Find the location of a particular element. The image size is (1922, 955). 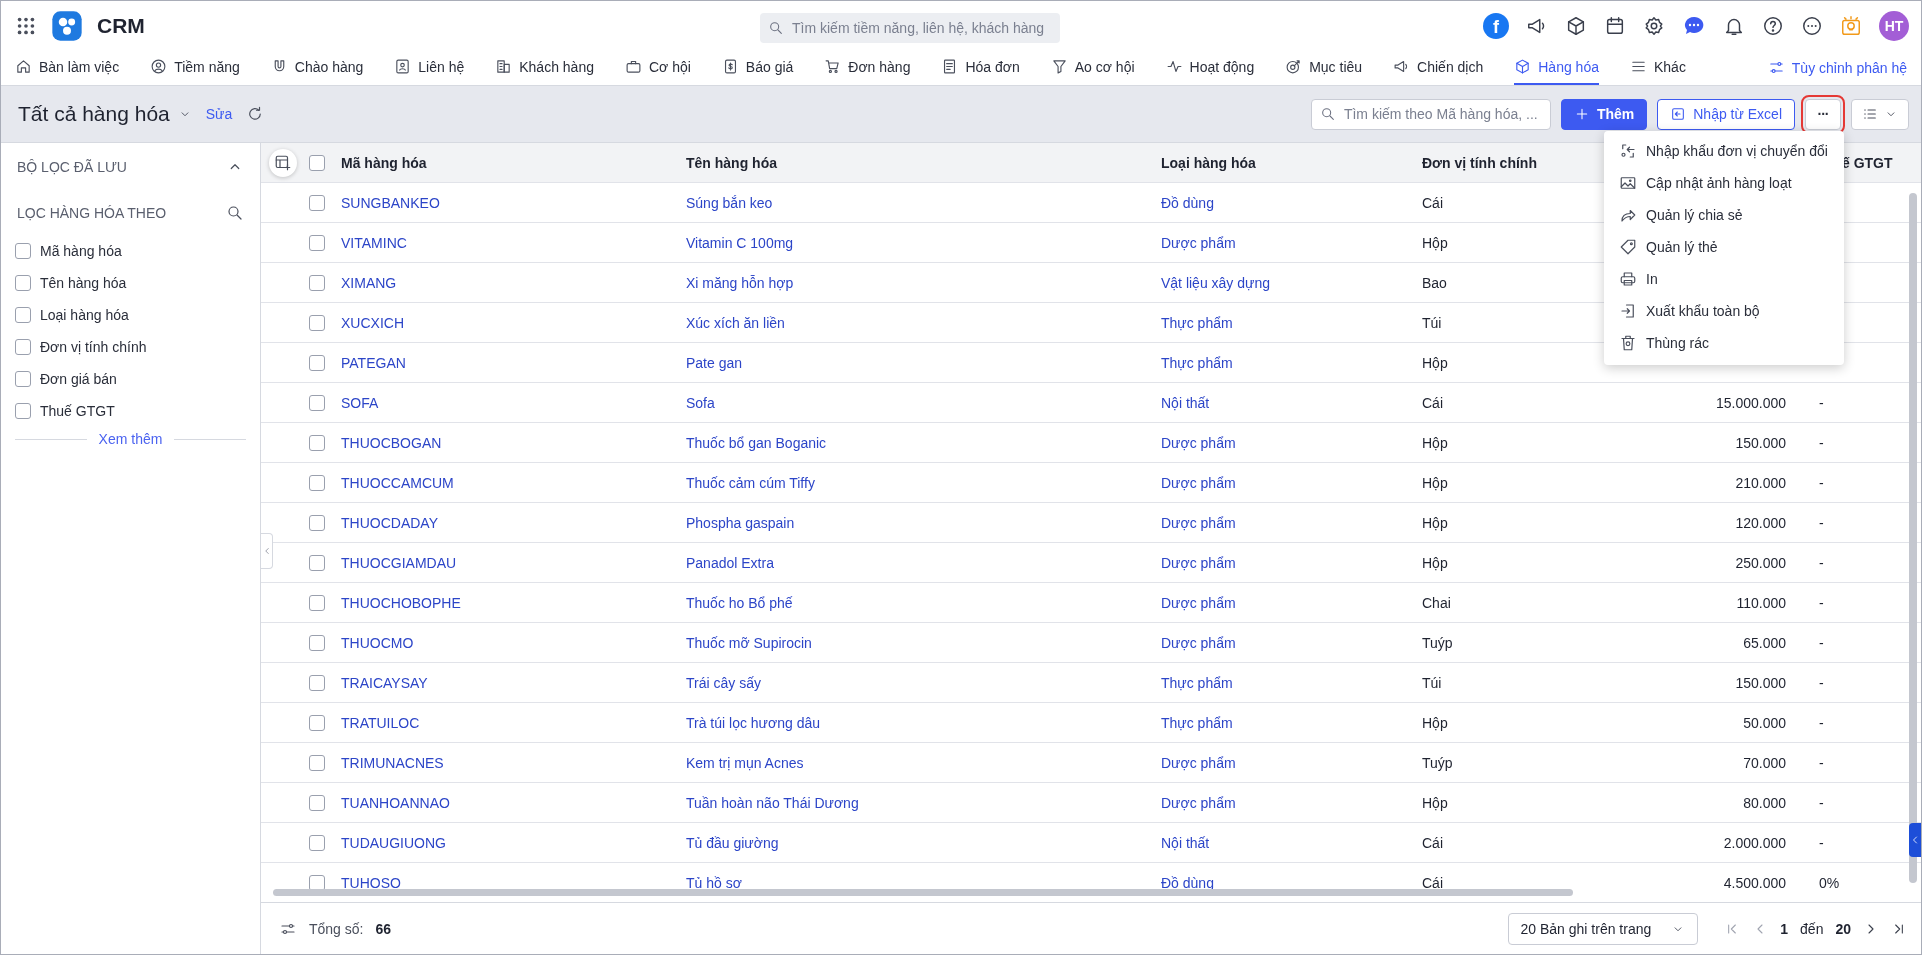

filter-option: Thuế GTGT is located at coordinates (130, 411).